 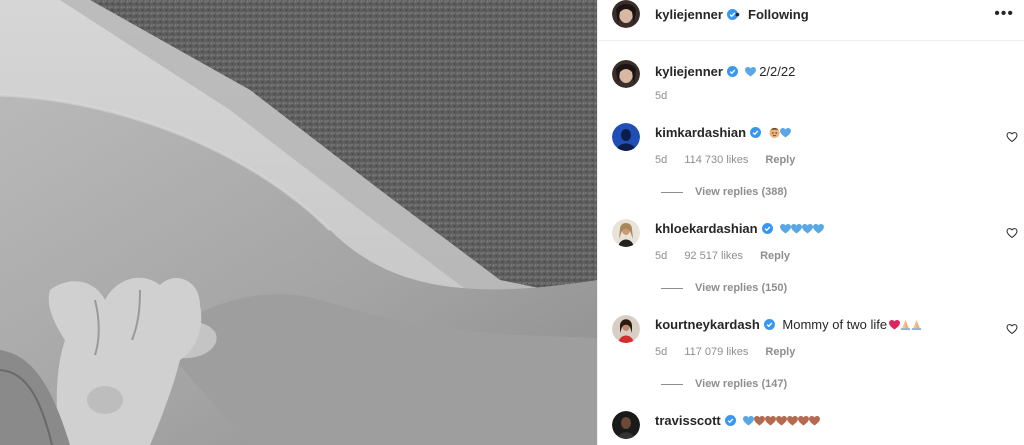 What do you see at coordinates (725, 71) in the screenshot?
I see `caption-text: kyliejenner 2/2/22` at bounding box center [725, 71].